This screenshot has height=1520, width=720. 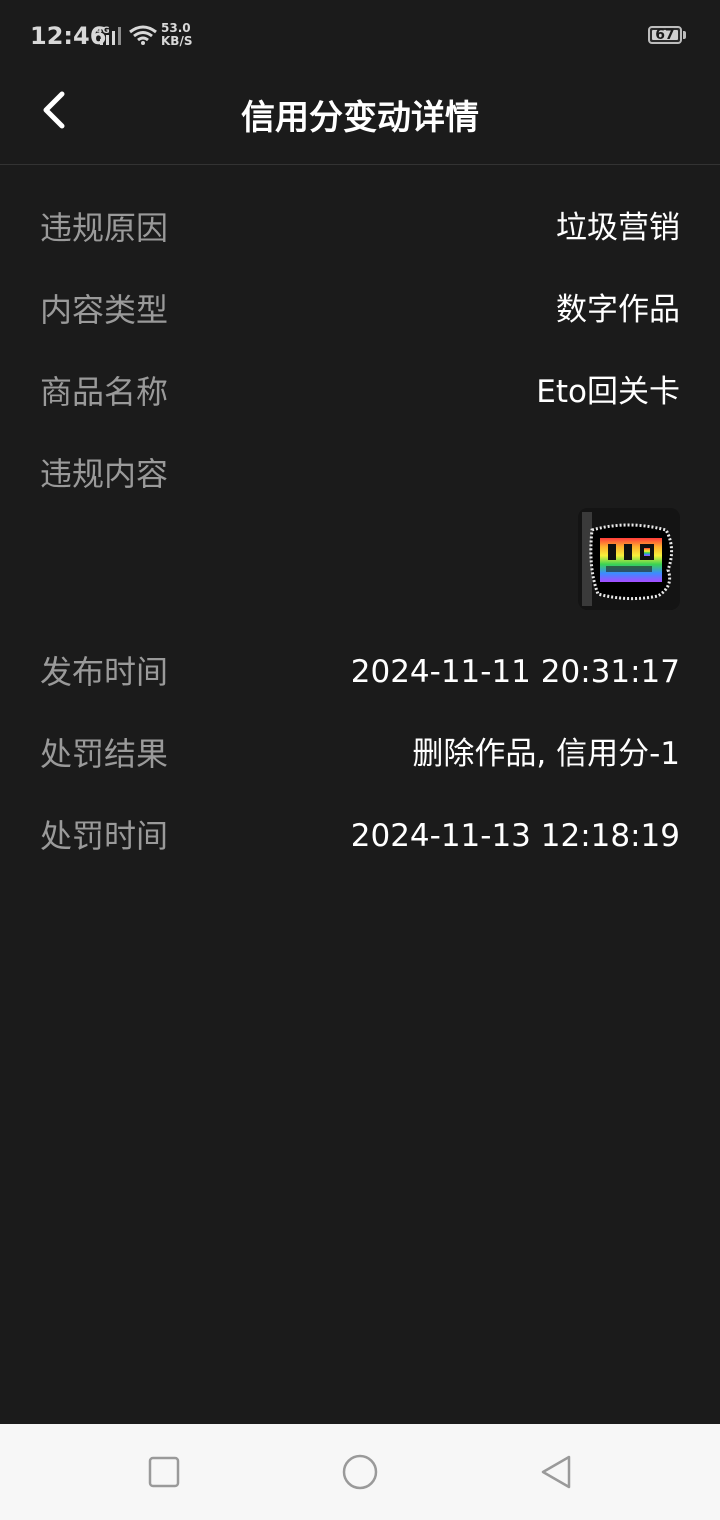 What do you see at coordinates (608, 392) in the screenshot?
I see `product-name-value: Eto回关卡` at bounding box center [608, 392].